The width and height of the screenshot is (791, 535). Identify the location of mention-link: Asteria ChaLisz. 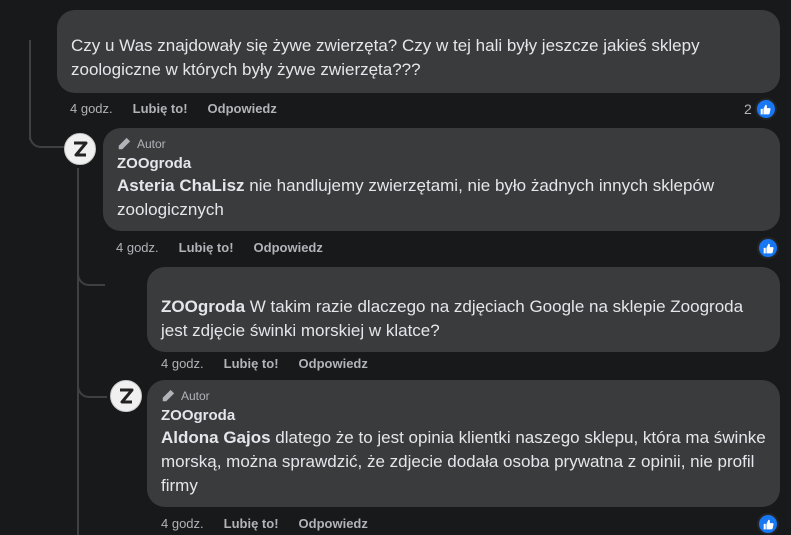
(181, 185).